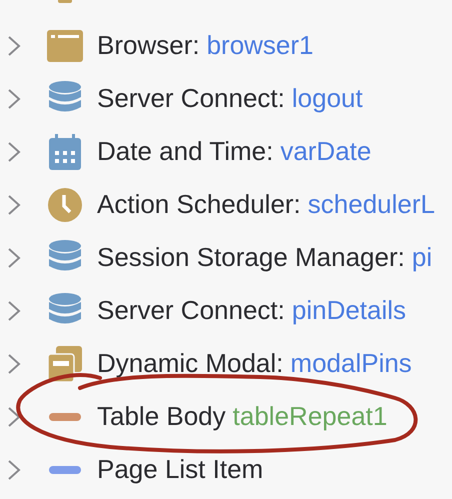 Image resolution: width=452 pixels, height=499 pixels. Describe the element at coordinates (326, 151) in the screenshot. I see `component-name: varDate` at that location.